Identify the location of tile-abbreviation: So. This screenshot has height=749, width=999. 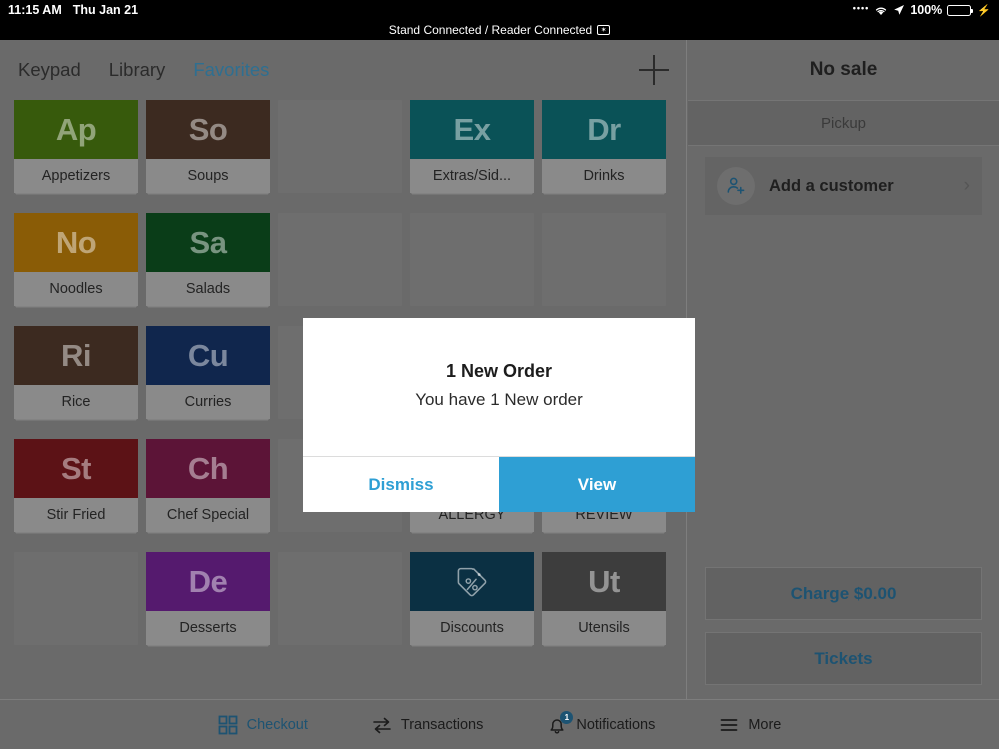
(208, 129).